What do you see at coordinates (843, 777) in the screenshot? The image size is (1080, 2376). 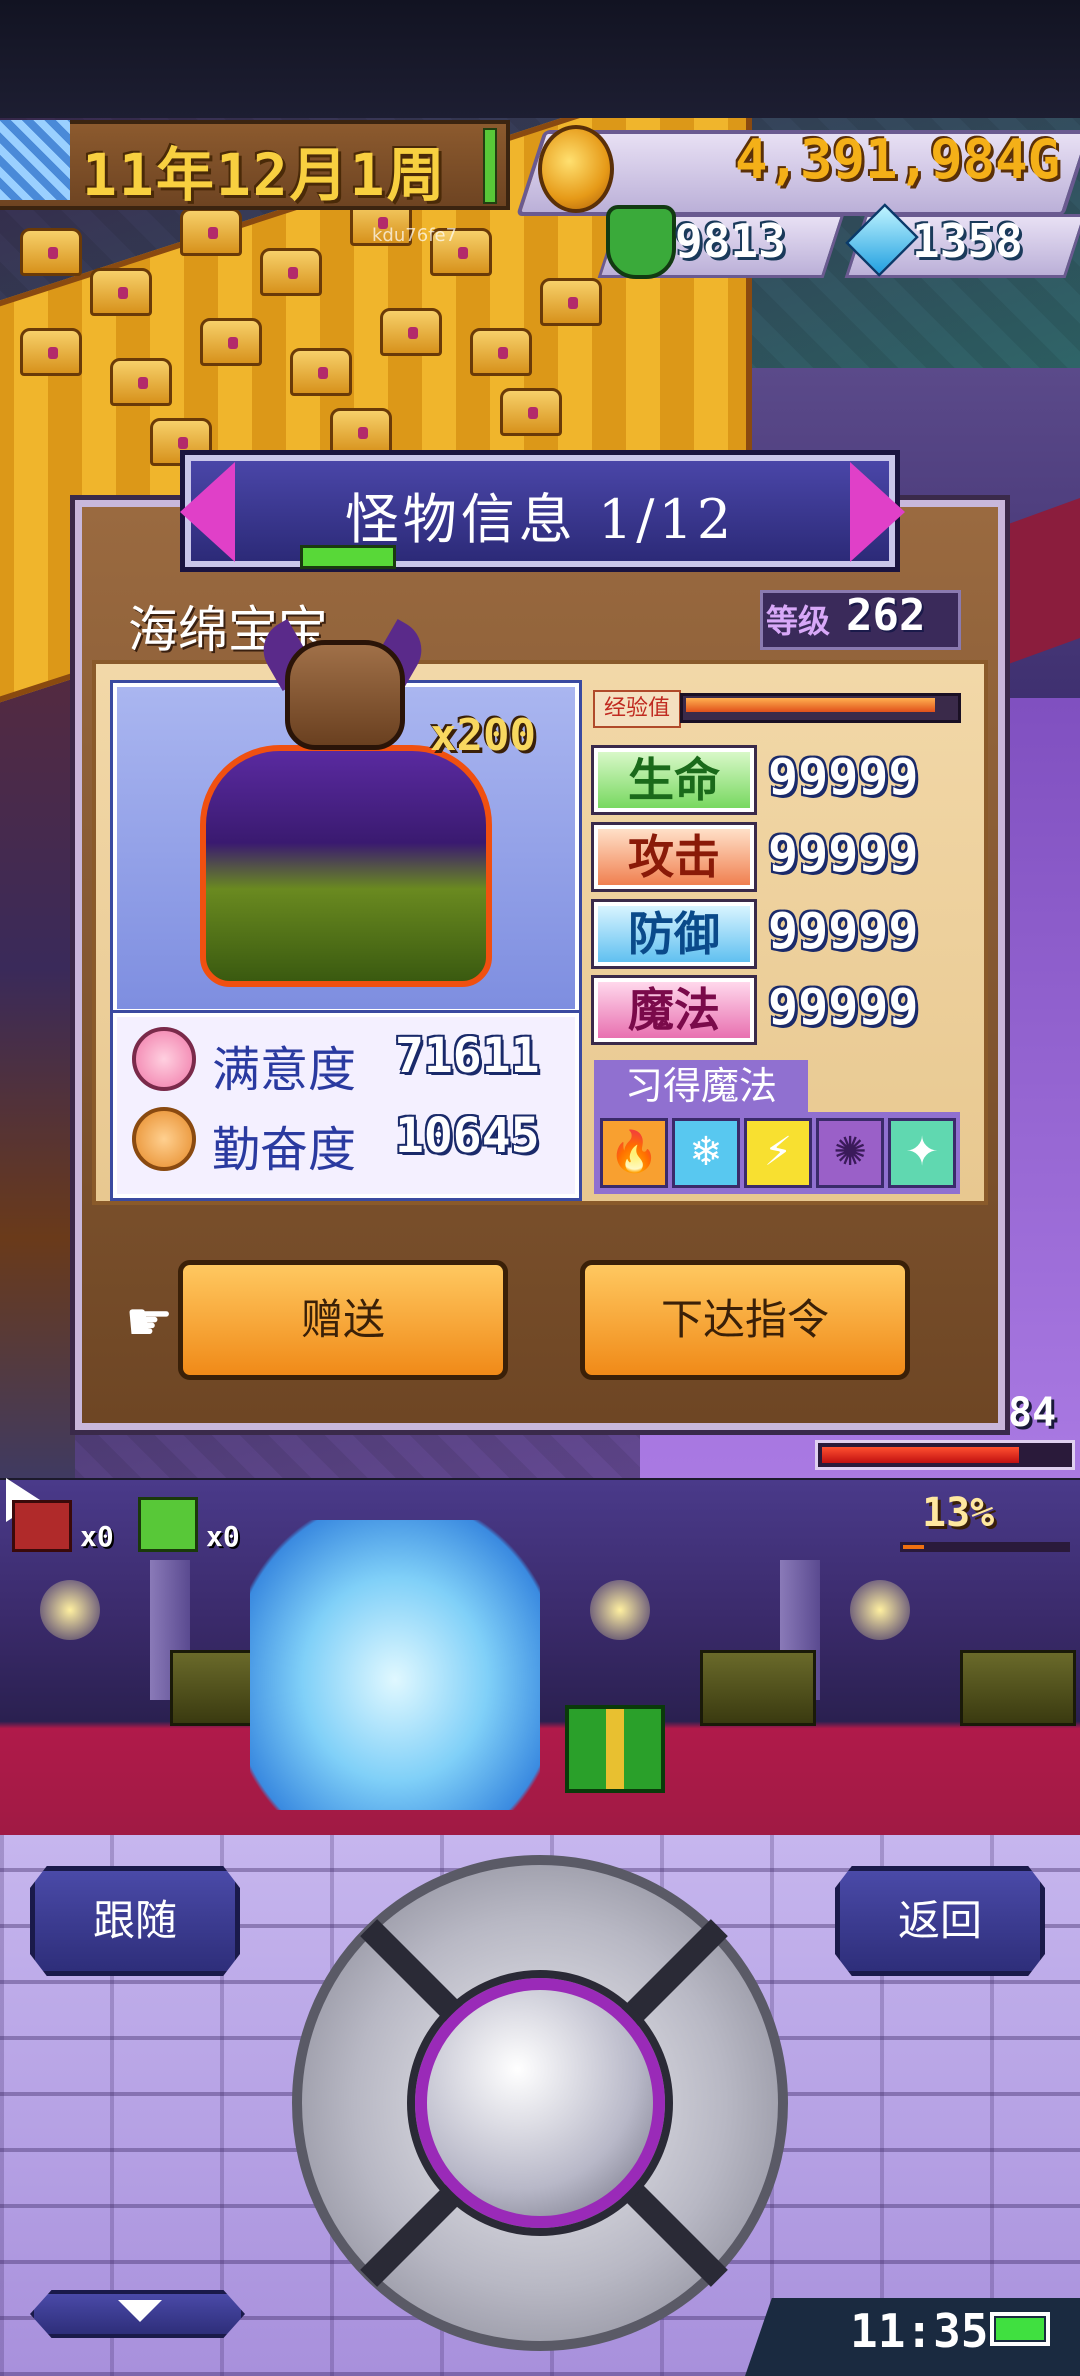 I see `hp-value: 99999` at bounding box center [843, 777].